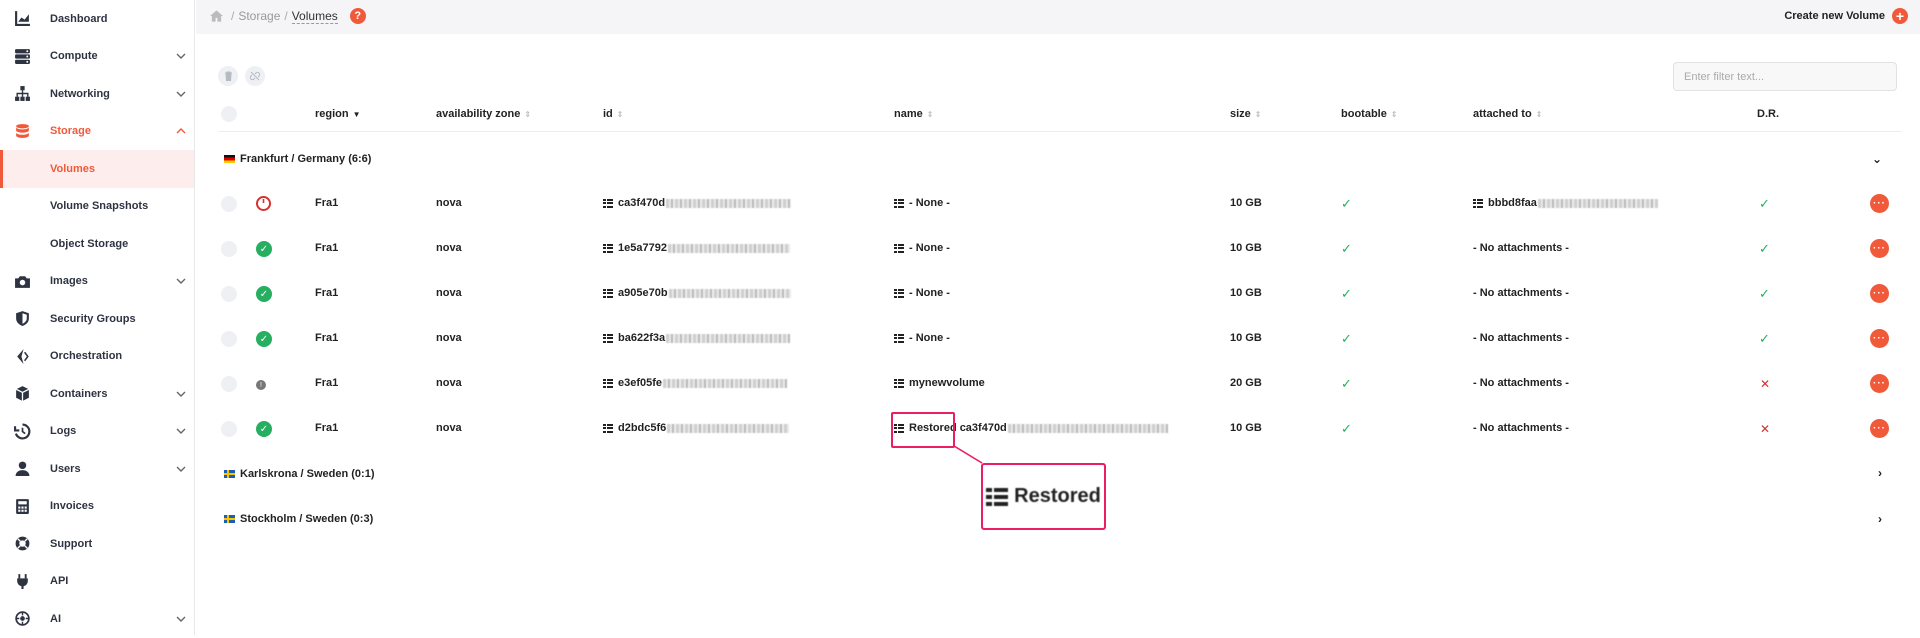 The width and height of the screenshot is (1920, 638). What do you see at coordinates (97, 357) in the screenshot?
I see `sidebar-item-orchestration: Orchestration` at bounding box center [97, 357].